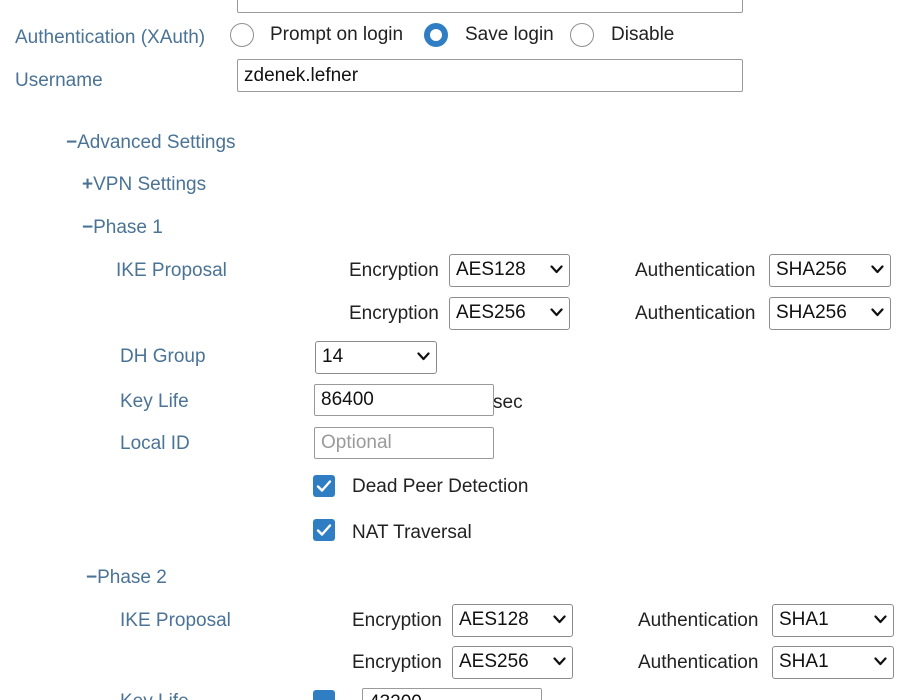  I want to click on phase1-label: Phase 1, so click(128, 227).